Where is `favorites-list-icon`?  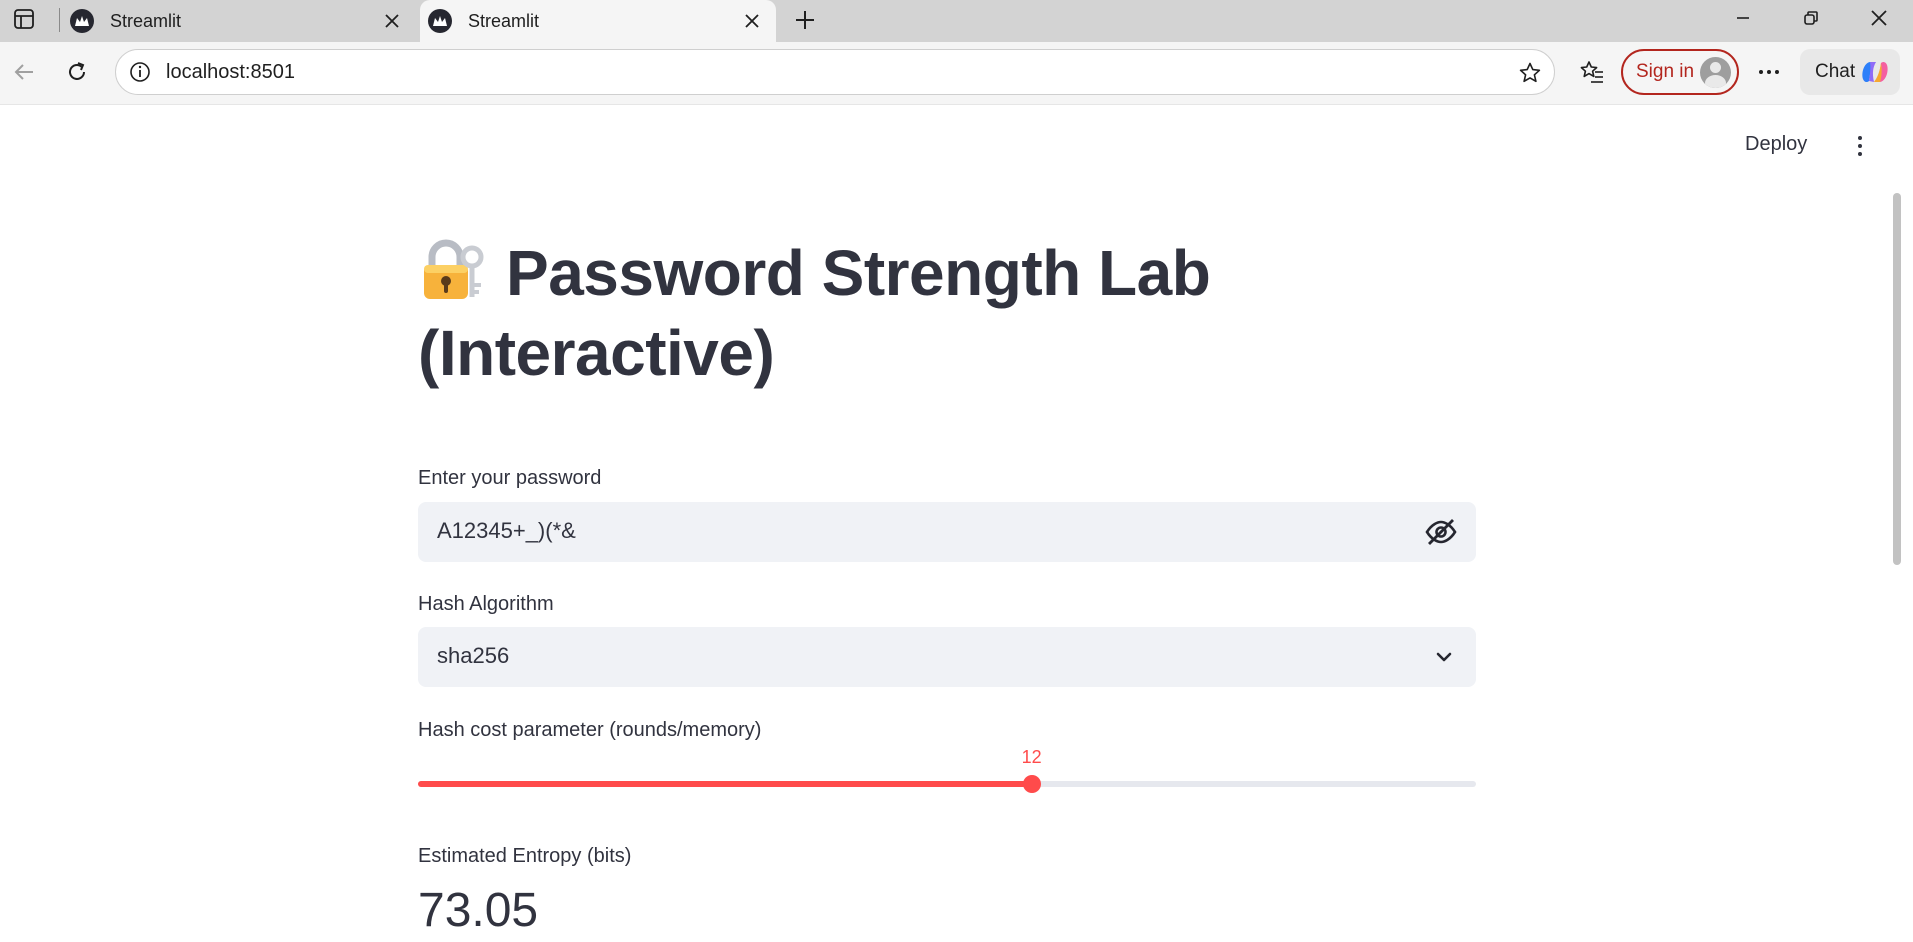 favorites-list-icon is located at coordinates (1591, 72).